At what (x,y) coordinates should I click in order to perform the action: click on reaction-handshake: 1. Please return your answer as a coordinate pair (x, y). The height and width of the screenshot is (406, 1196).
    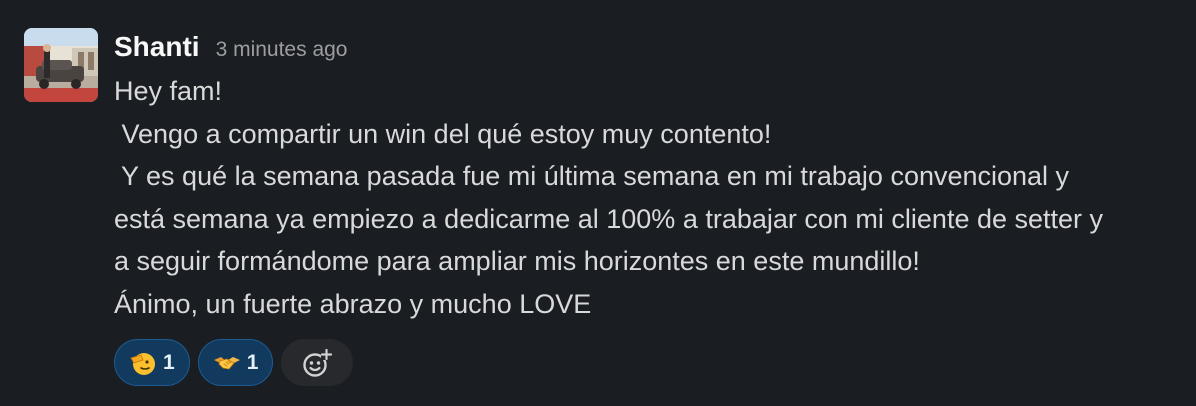
    Looking at the image, I should click on (235, 362).